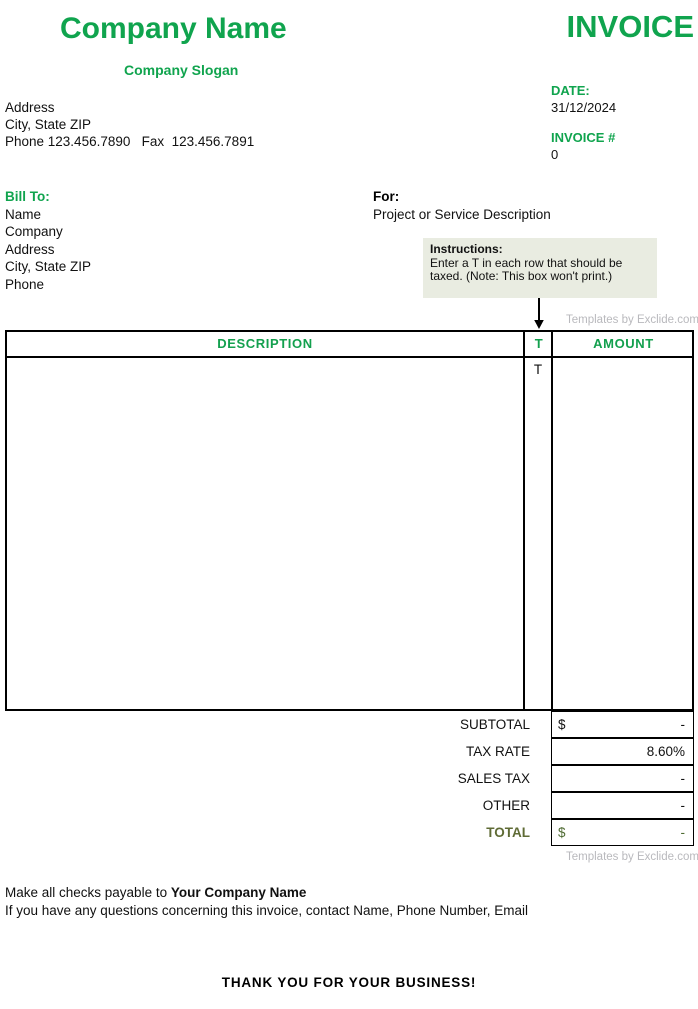  I want to click on bill-to-line-3: Address, so click(48, 250).